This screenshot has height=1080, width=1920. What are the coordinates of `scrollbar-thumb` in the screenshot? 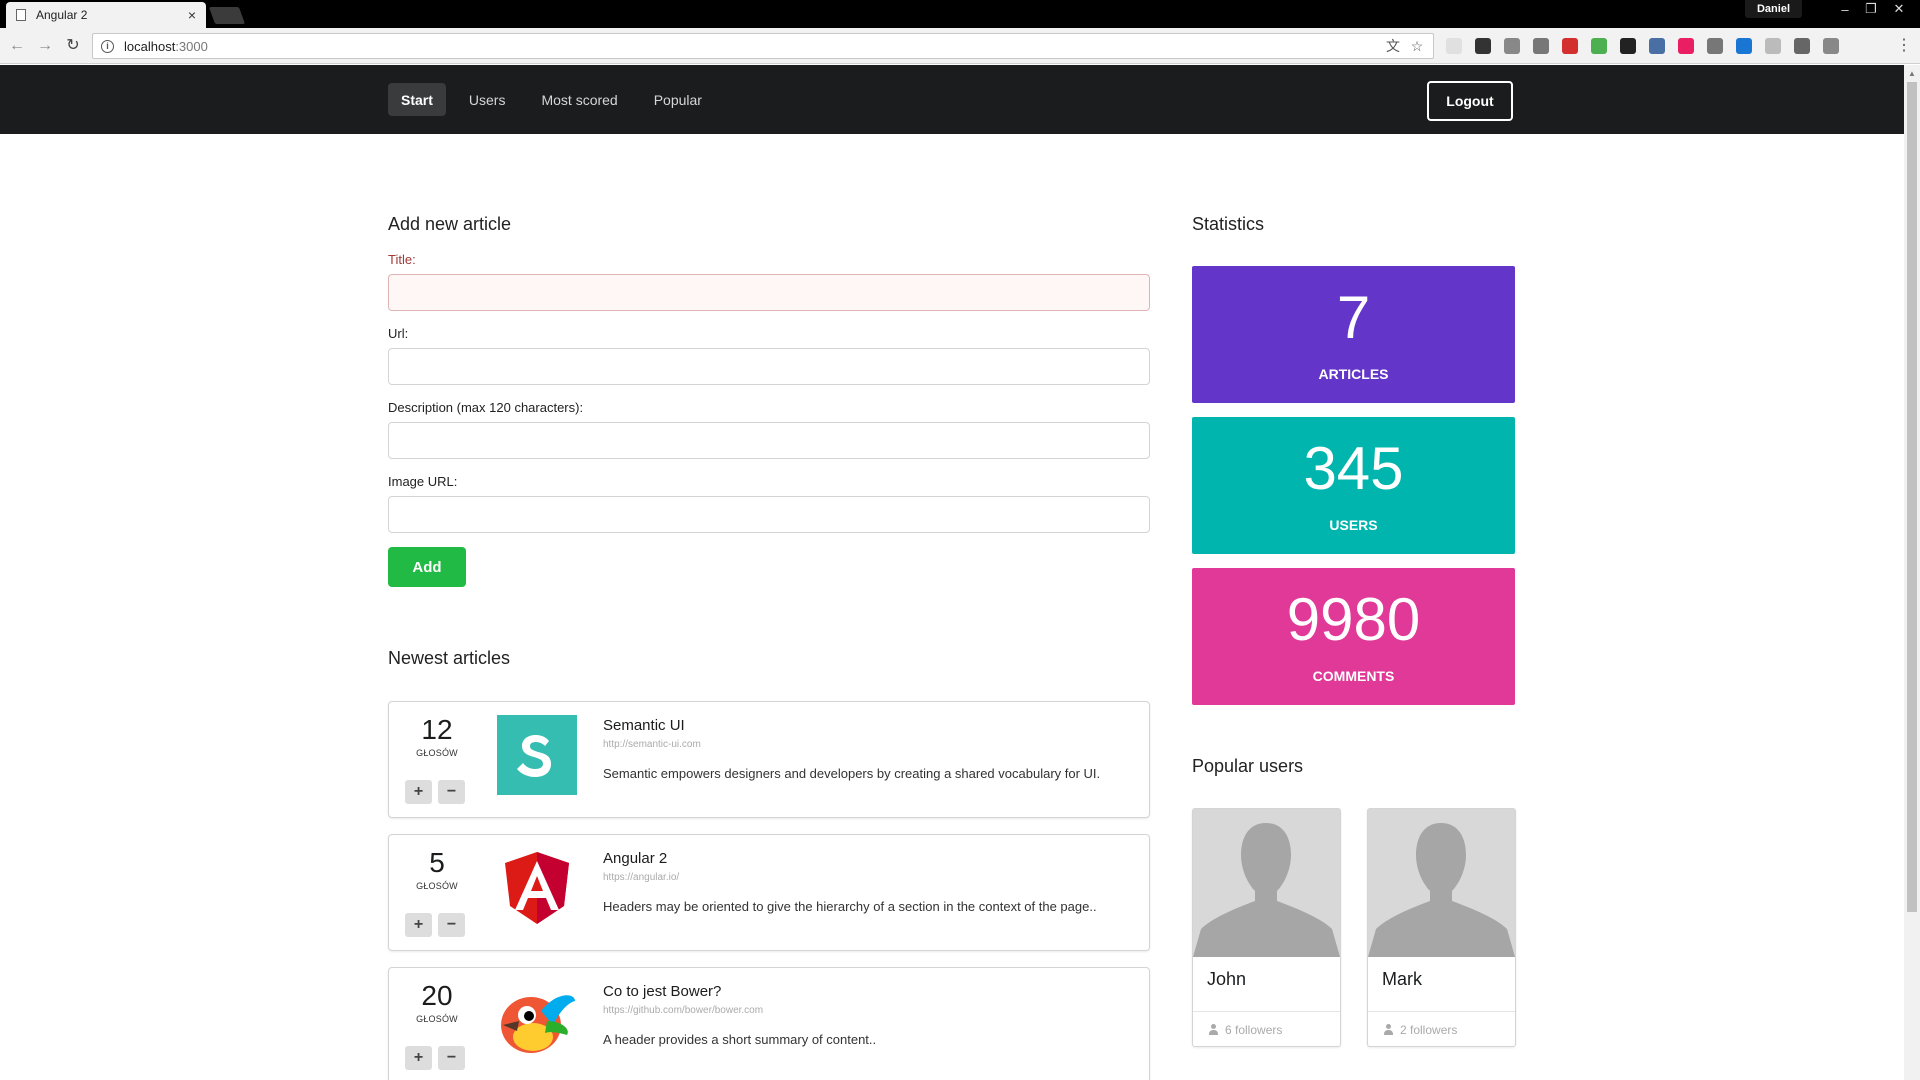 It's located at (1912, 497).